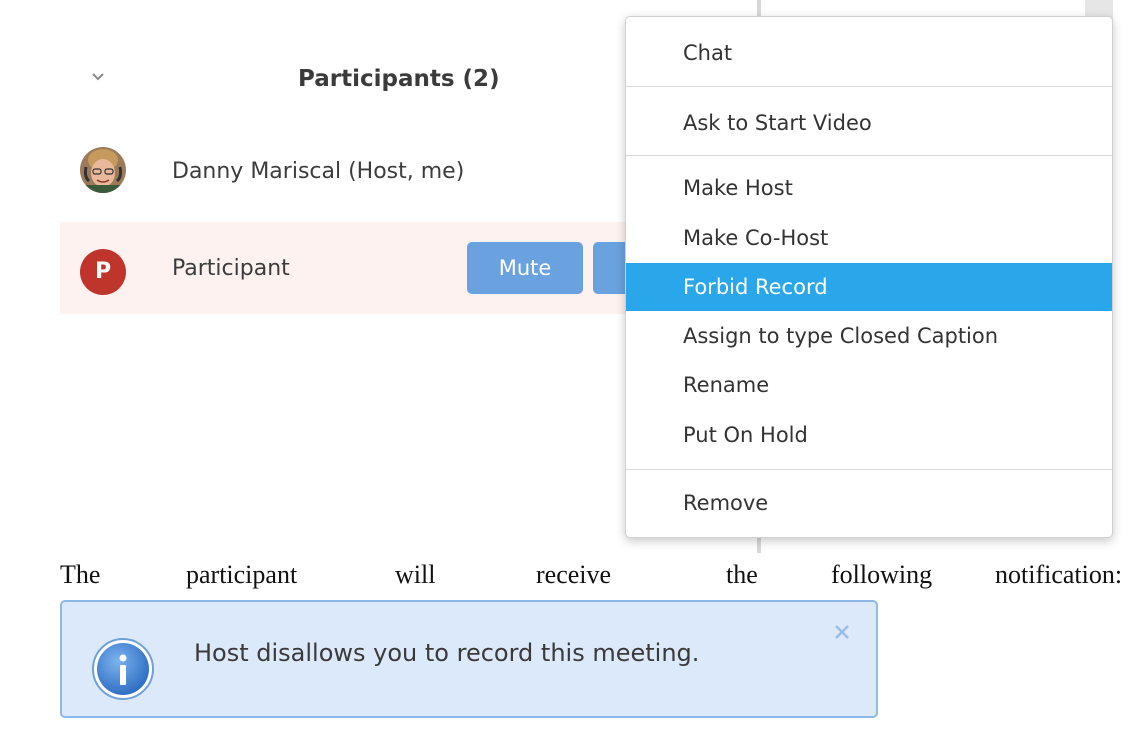  I want to click on mute-button: Mute, so click(525, 268).